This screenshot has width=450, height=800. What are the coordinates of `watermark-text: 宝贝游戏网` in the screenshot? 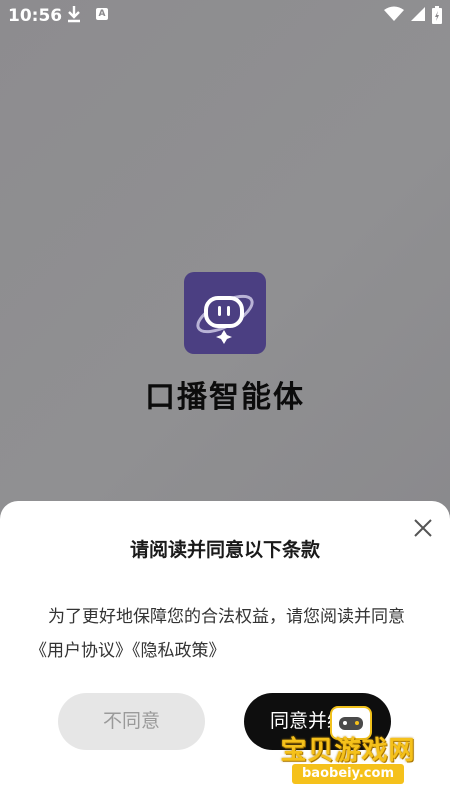 It's located at (348, 751).